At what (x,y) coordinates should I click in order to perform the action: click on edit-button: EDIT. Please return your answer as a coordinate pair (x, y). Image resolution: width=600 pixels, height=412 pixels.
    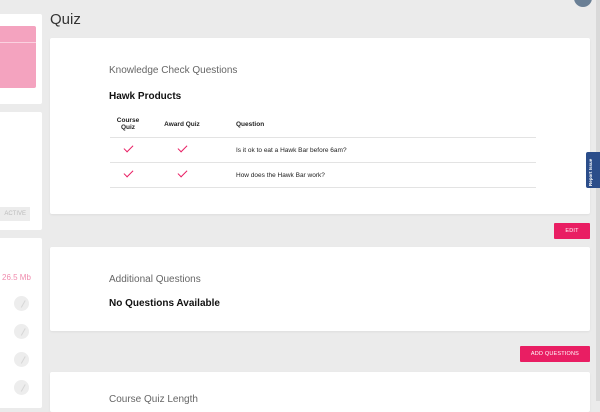
    Looking at the image, I should click on (572, 231).